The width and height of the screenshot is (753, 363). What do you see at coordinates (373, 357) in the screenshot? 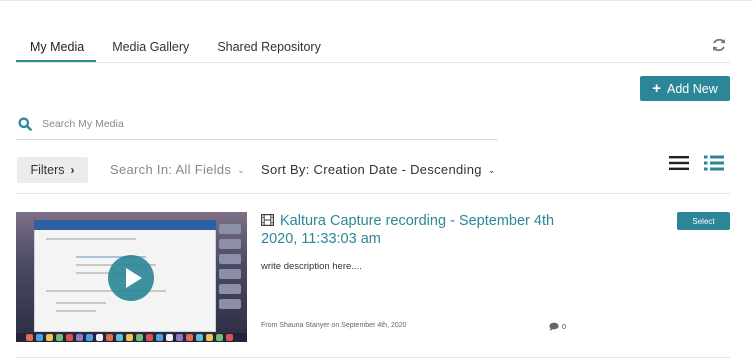
I see `entry-divider` at bounding box center [373, 357].